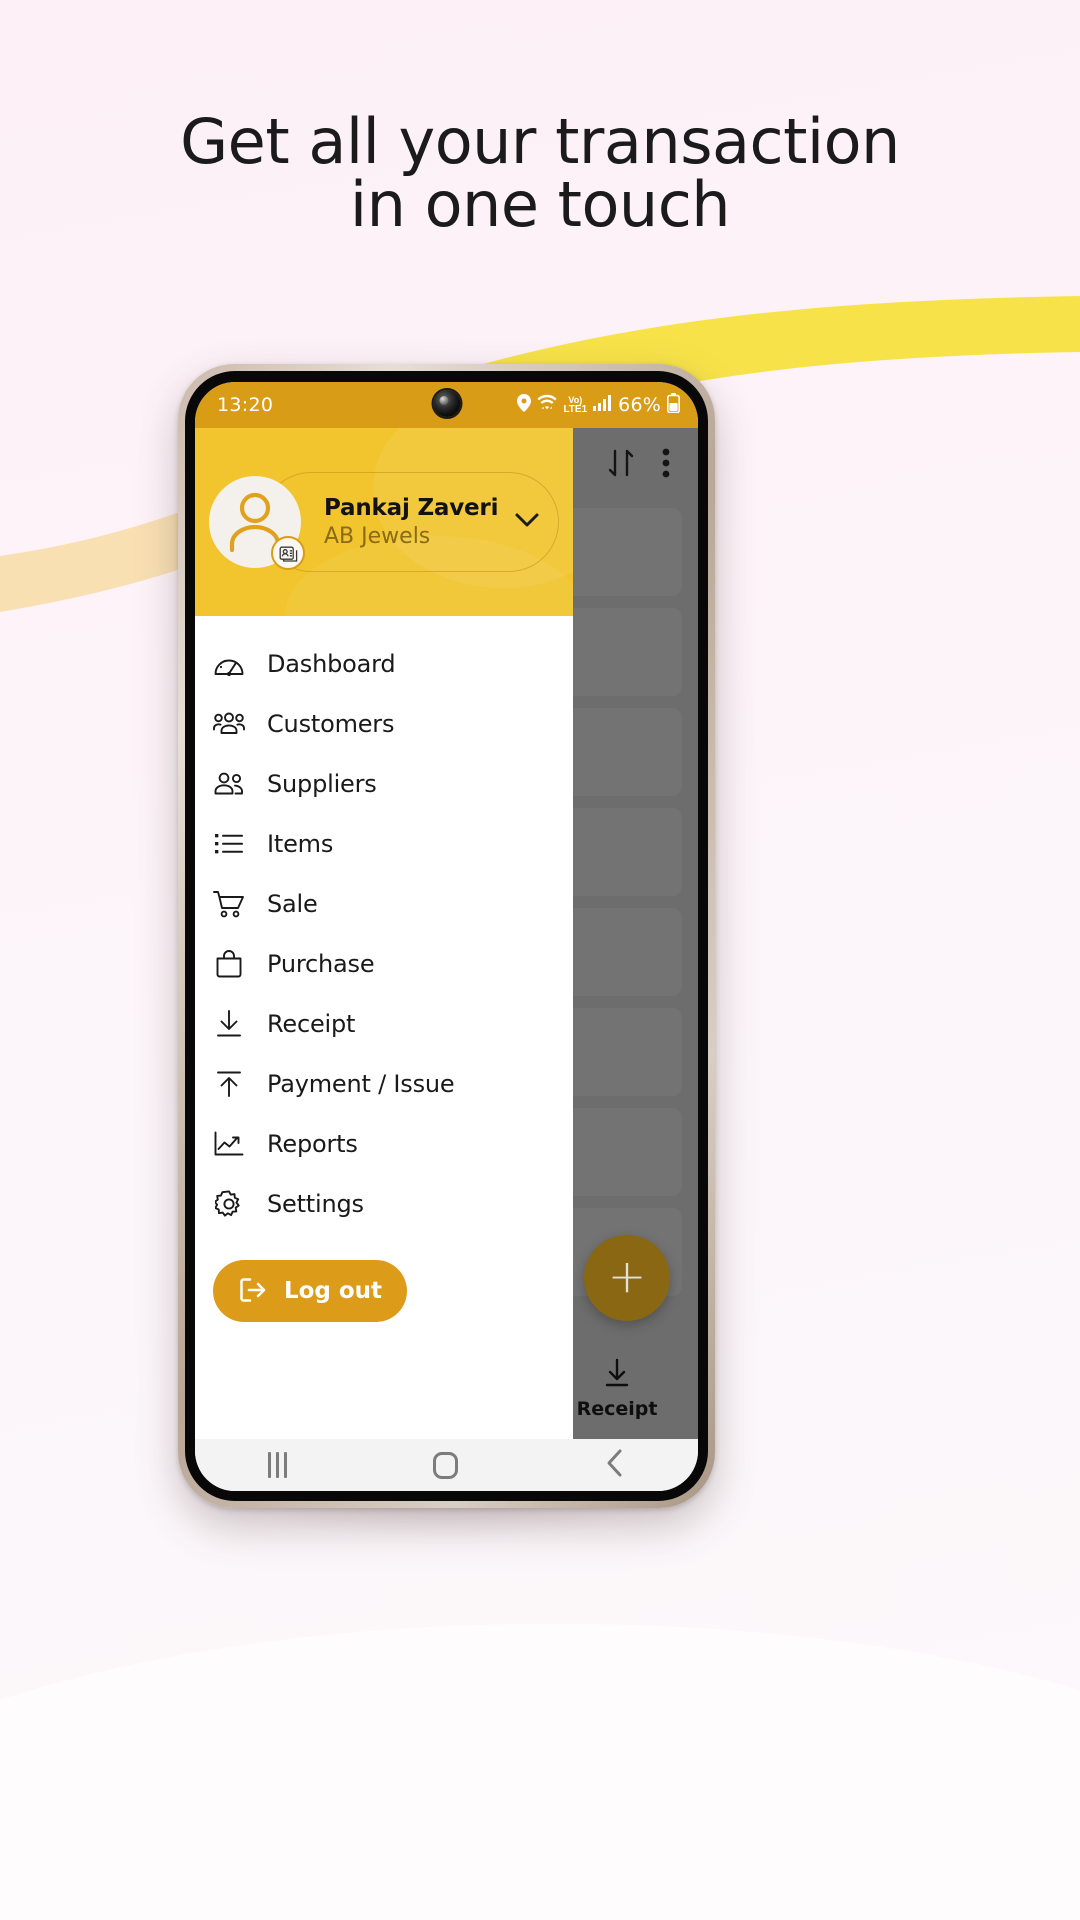 The height and width of the screenshot is (1920, 1080). Describe the element at coordinates (253, 1291) in the screenshot. I see `sign-out-icon` at that location.